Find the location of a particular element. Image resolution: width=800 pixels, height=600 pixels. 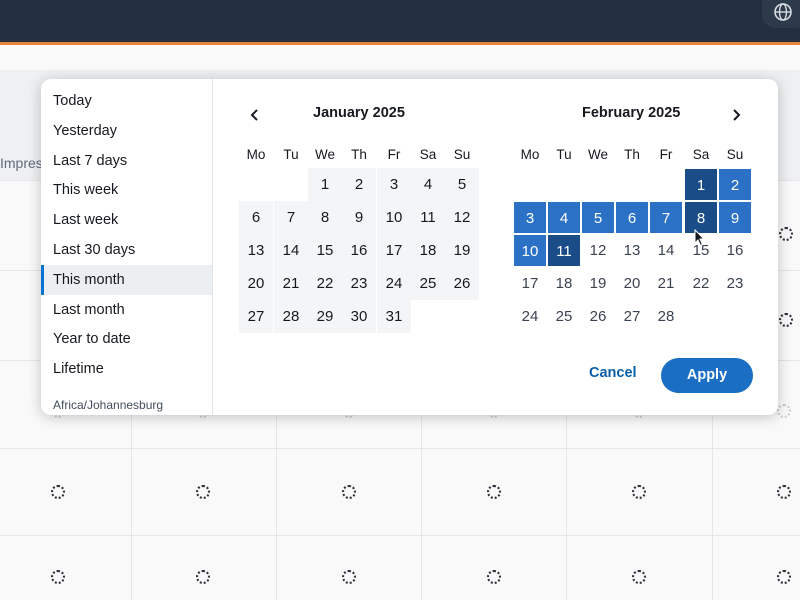

preset-option: Last 7 days is located at coordinates (126, 161).